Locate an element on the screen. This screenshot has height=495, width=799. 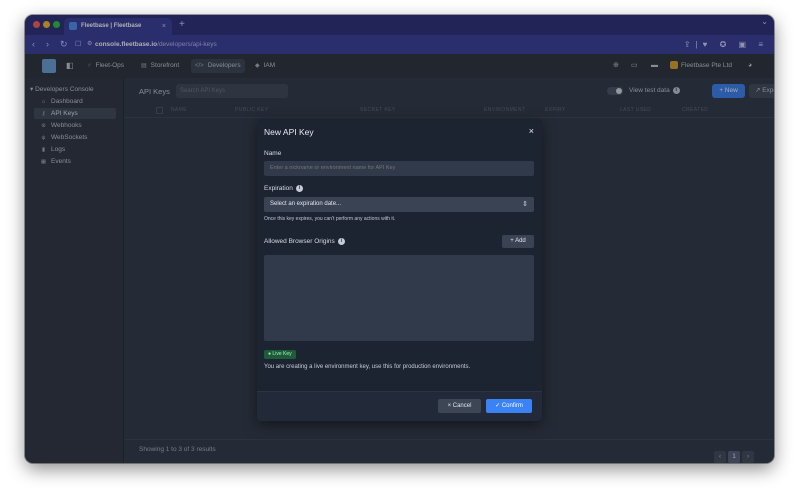
chevron-updown-icon: ⇕ is located at coordinates (525, 204).